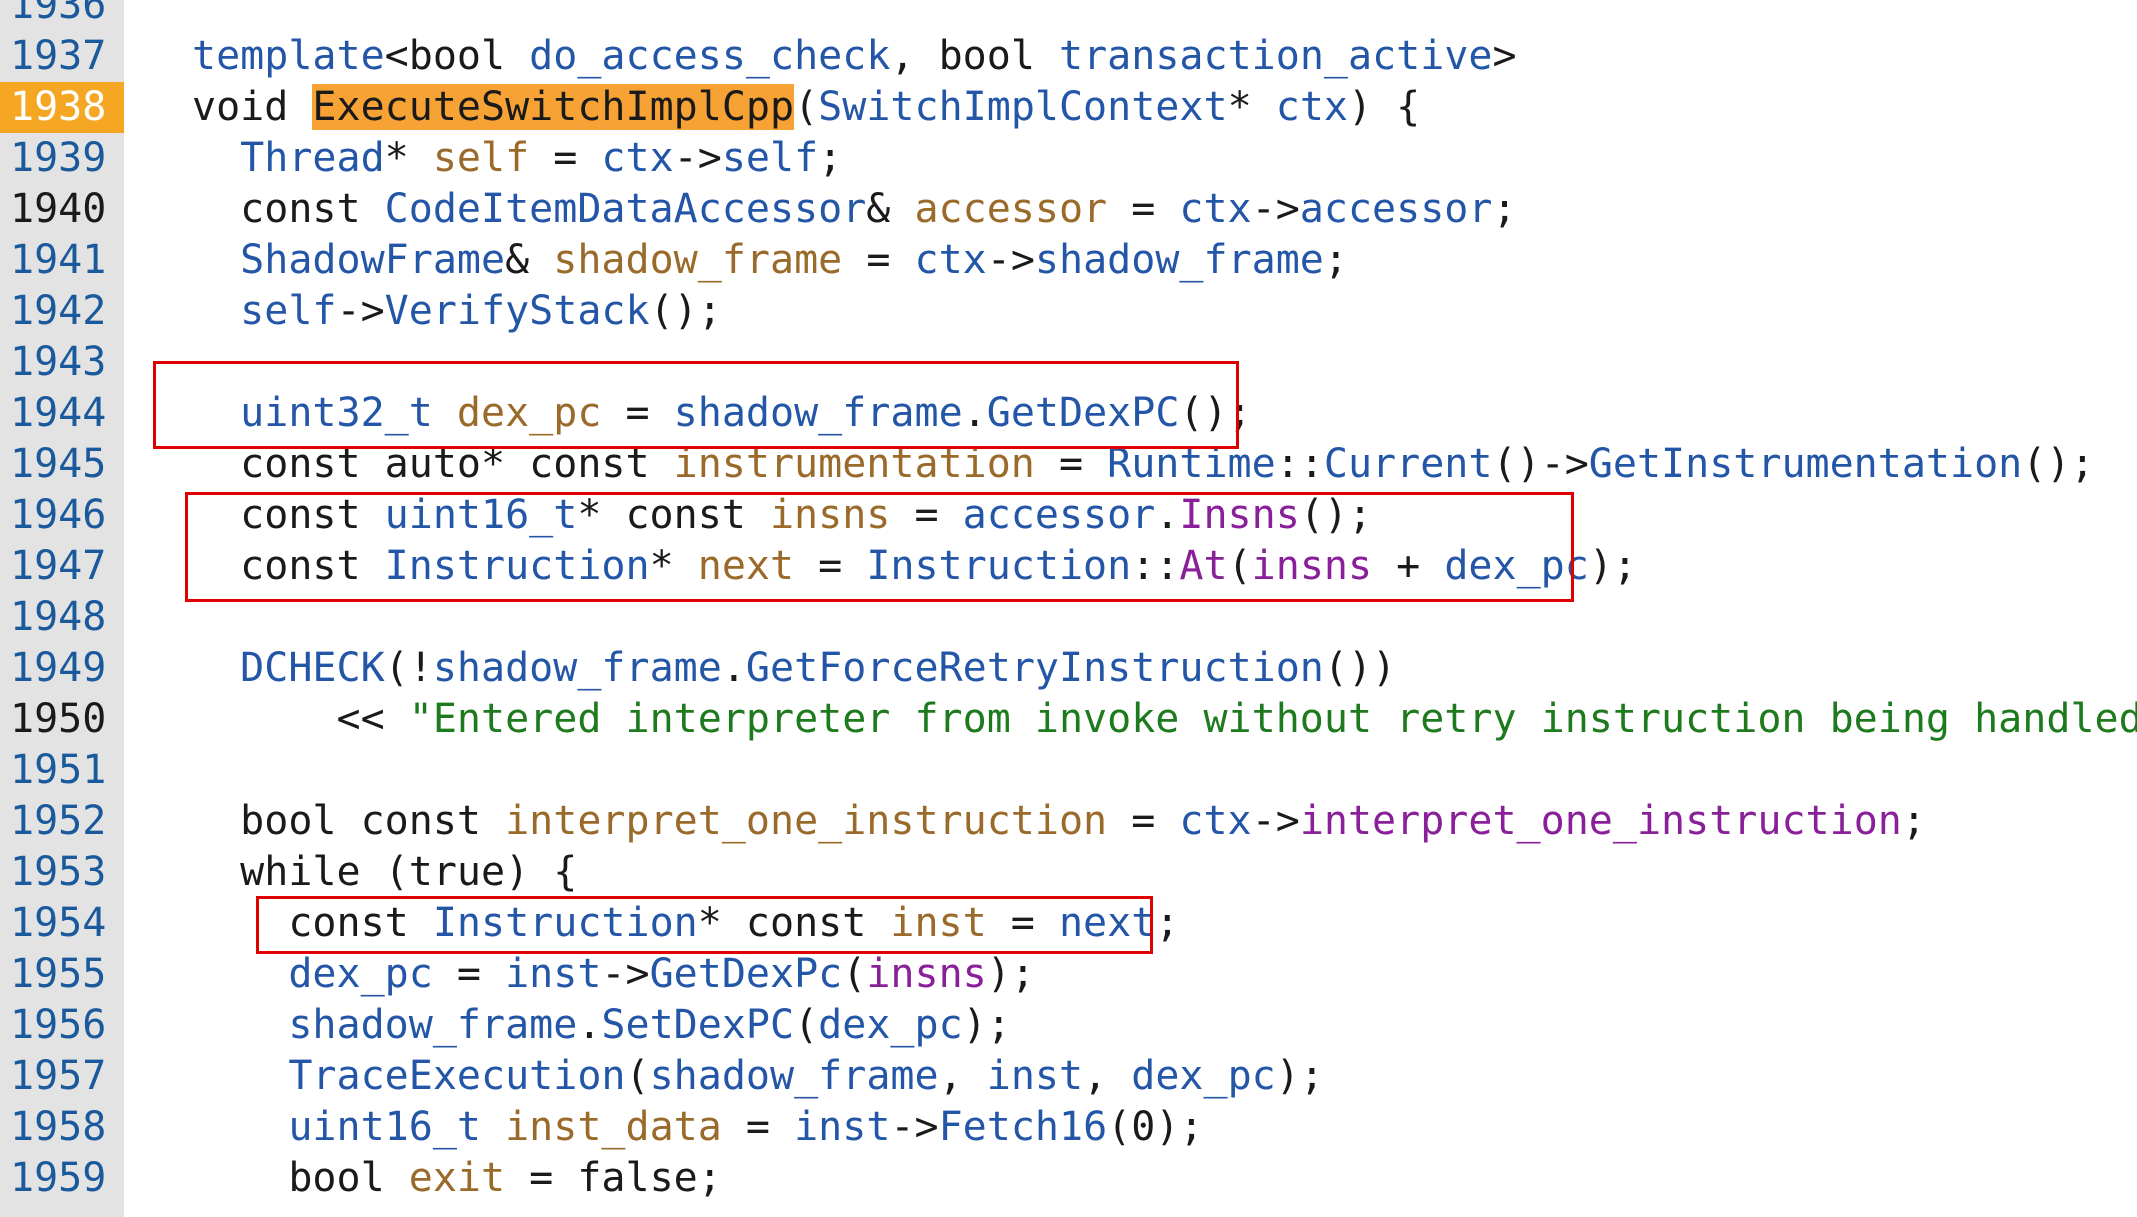  I want to click on code-token: ::, so click(1299, 464).